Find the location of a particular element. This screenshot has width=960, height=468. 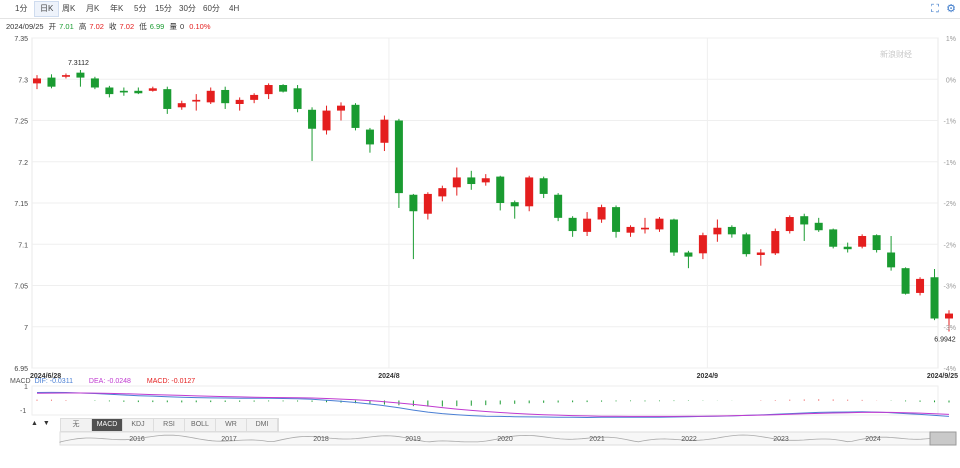

timeline-year-label: 2020 is located at coordinates (505, 439).